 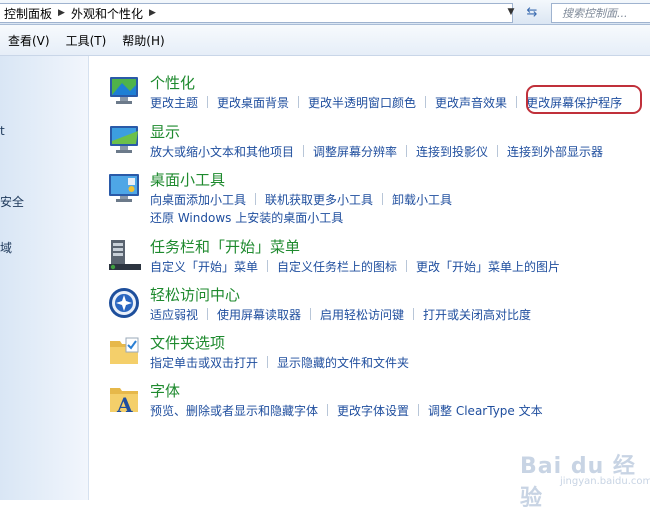 I want to click on category-title: 显示, so click(x=165, y=131).